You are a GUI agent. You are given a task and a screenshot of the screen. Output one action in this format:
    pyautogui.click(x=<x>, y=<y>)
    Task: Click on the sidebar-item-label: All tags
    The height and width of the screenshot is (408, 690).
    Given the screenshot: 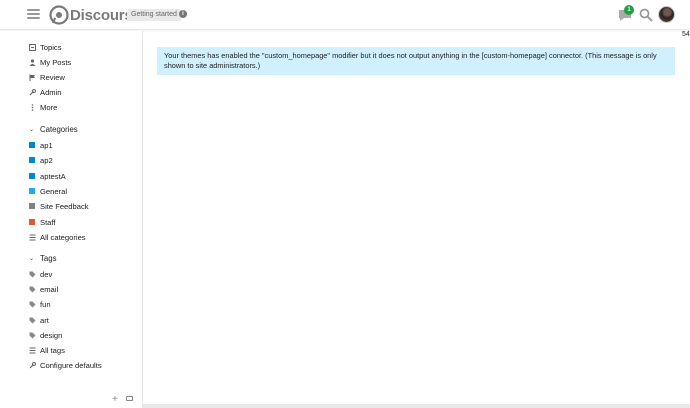 What is the action you would take?
    pyautogui.click(x=52, y=350)
    